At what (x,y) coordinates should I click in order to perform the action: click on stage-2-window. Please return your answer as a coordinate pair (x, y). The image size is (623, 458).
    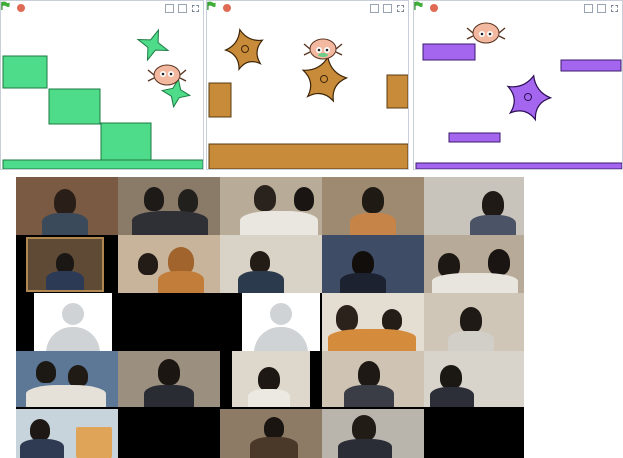
    Looking at the image, I should click on (307, 85).